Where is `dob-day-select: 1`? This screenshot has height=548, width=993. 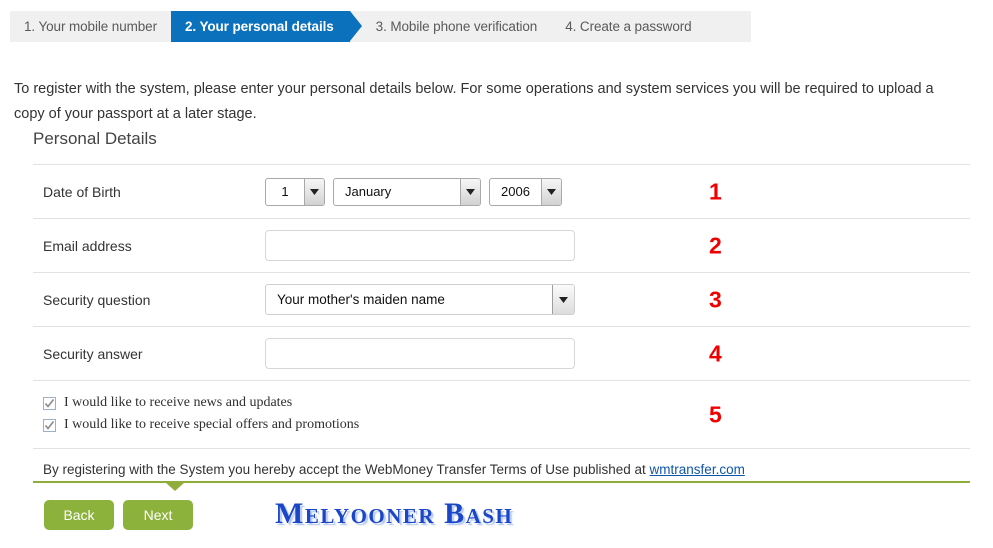
dob-day-select: 1 is located at coordinates (295, 191).